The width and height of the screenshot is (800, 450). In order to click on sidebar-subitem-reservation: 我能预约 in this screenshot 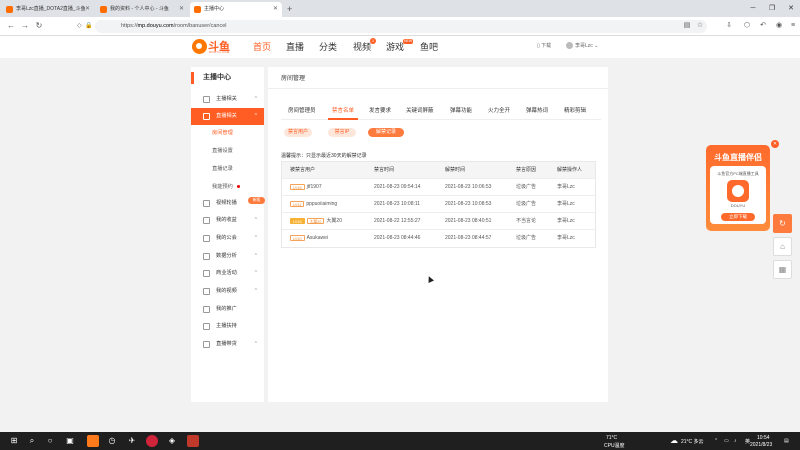, I will do `click(227, 187)`.